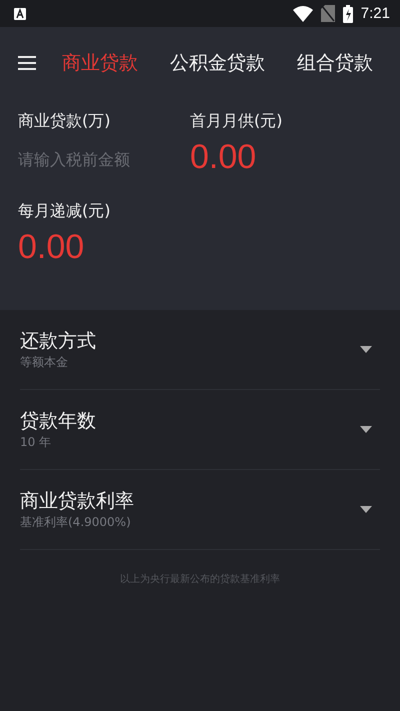 This screenshot has width=400, height=711. Describe the element at coordinates (237, 121) in the screenshot. I see `first-payment-label: 首月月供(元)` at that location.